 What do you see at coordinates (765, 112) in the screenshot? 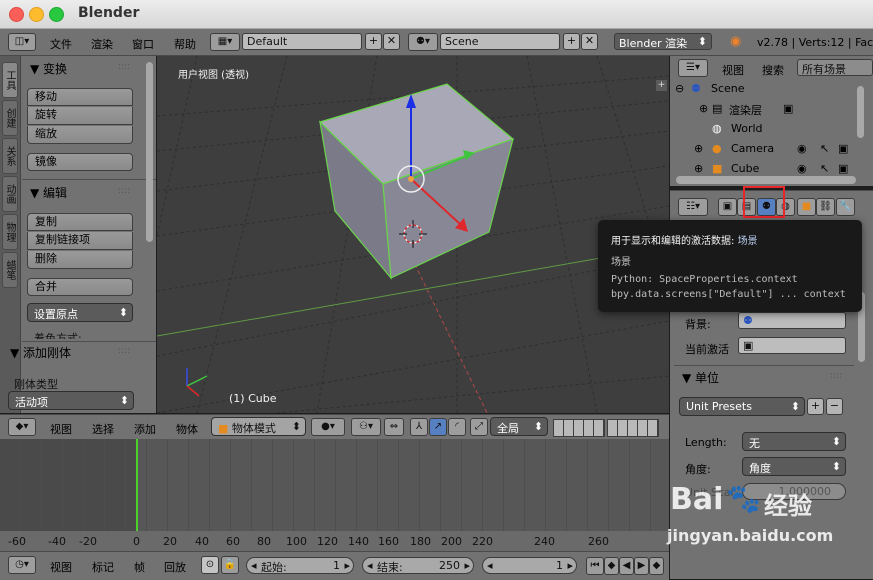
I see `outliner-item-render-layers: ⊕ ▤ 渲染层 ▣` at bounding box center [765, 112].